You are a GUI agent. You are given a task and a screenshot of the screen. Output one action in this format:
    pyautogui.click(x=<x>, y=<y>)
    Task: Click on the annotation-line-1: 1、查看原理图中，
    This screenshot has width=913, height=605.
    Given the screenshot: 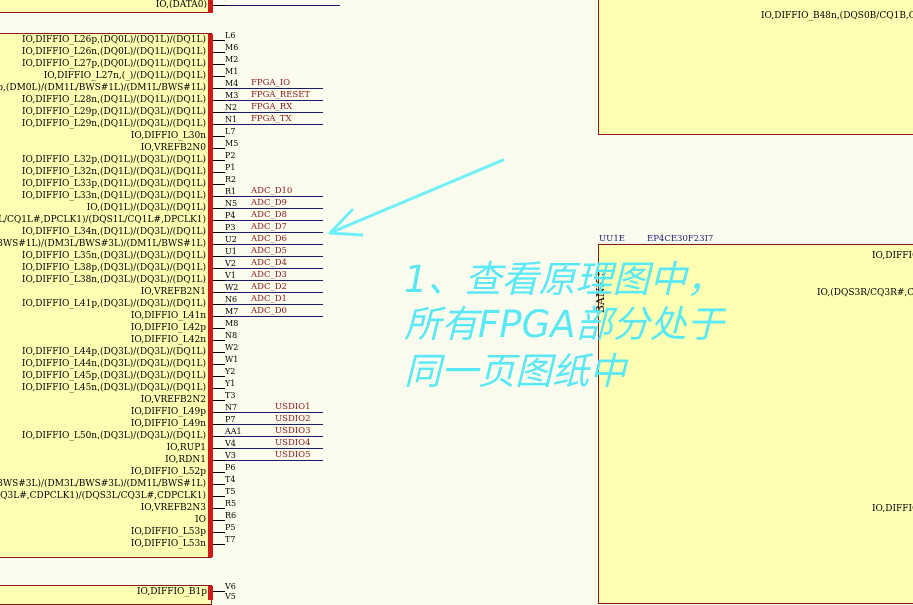 What is the action you would take?
    pyautogui.click(x=564, y=279)
    